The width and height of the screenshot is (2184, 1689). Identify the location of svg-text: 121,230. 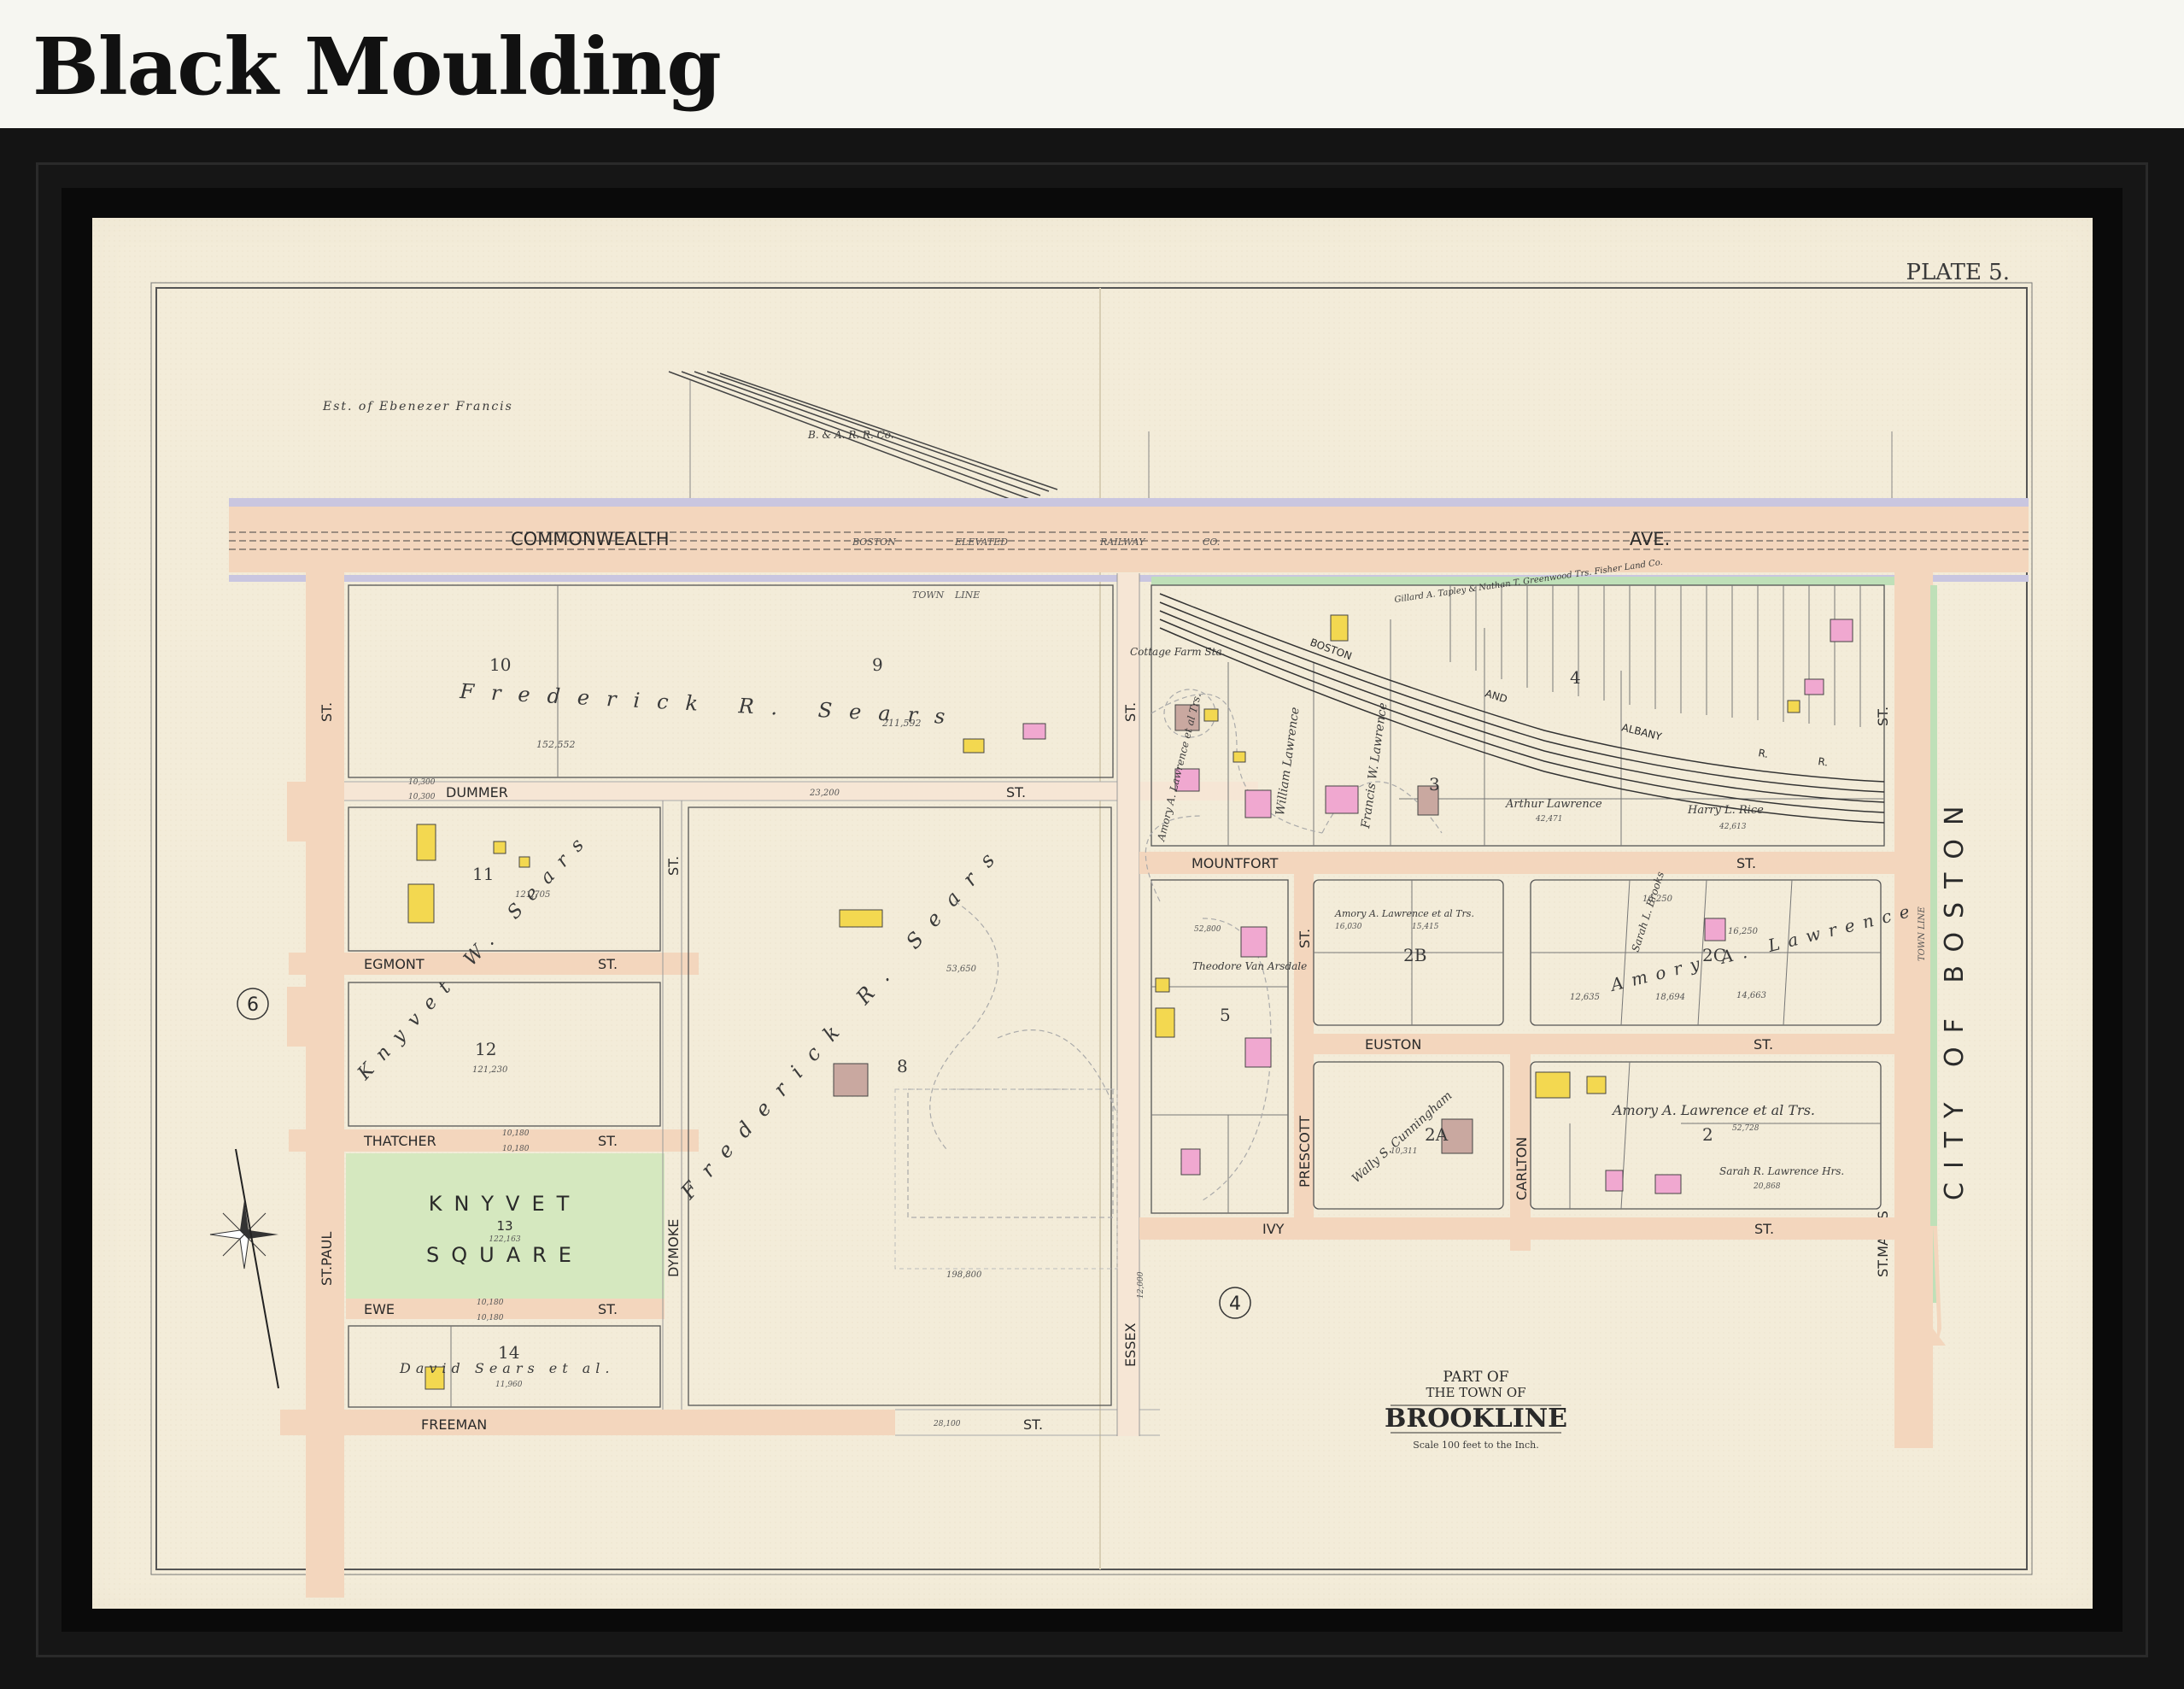
(490, 1070).